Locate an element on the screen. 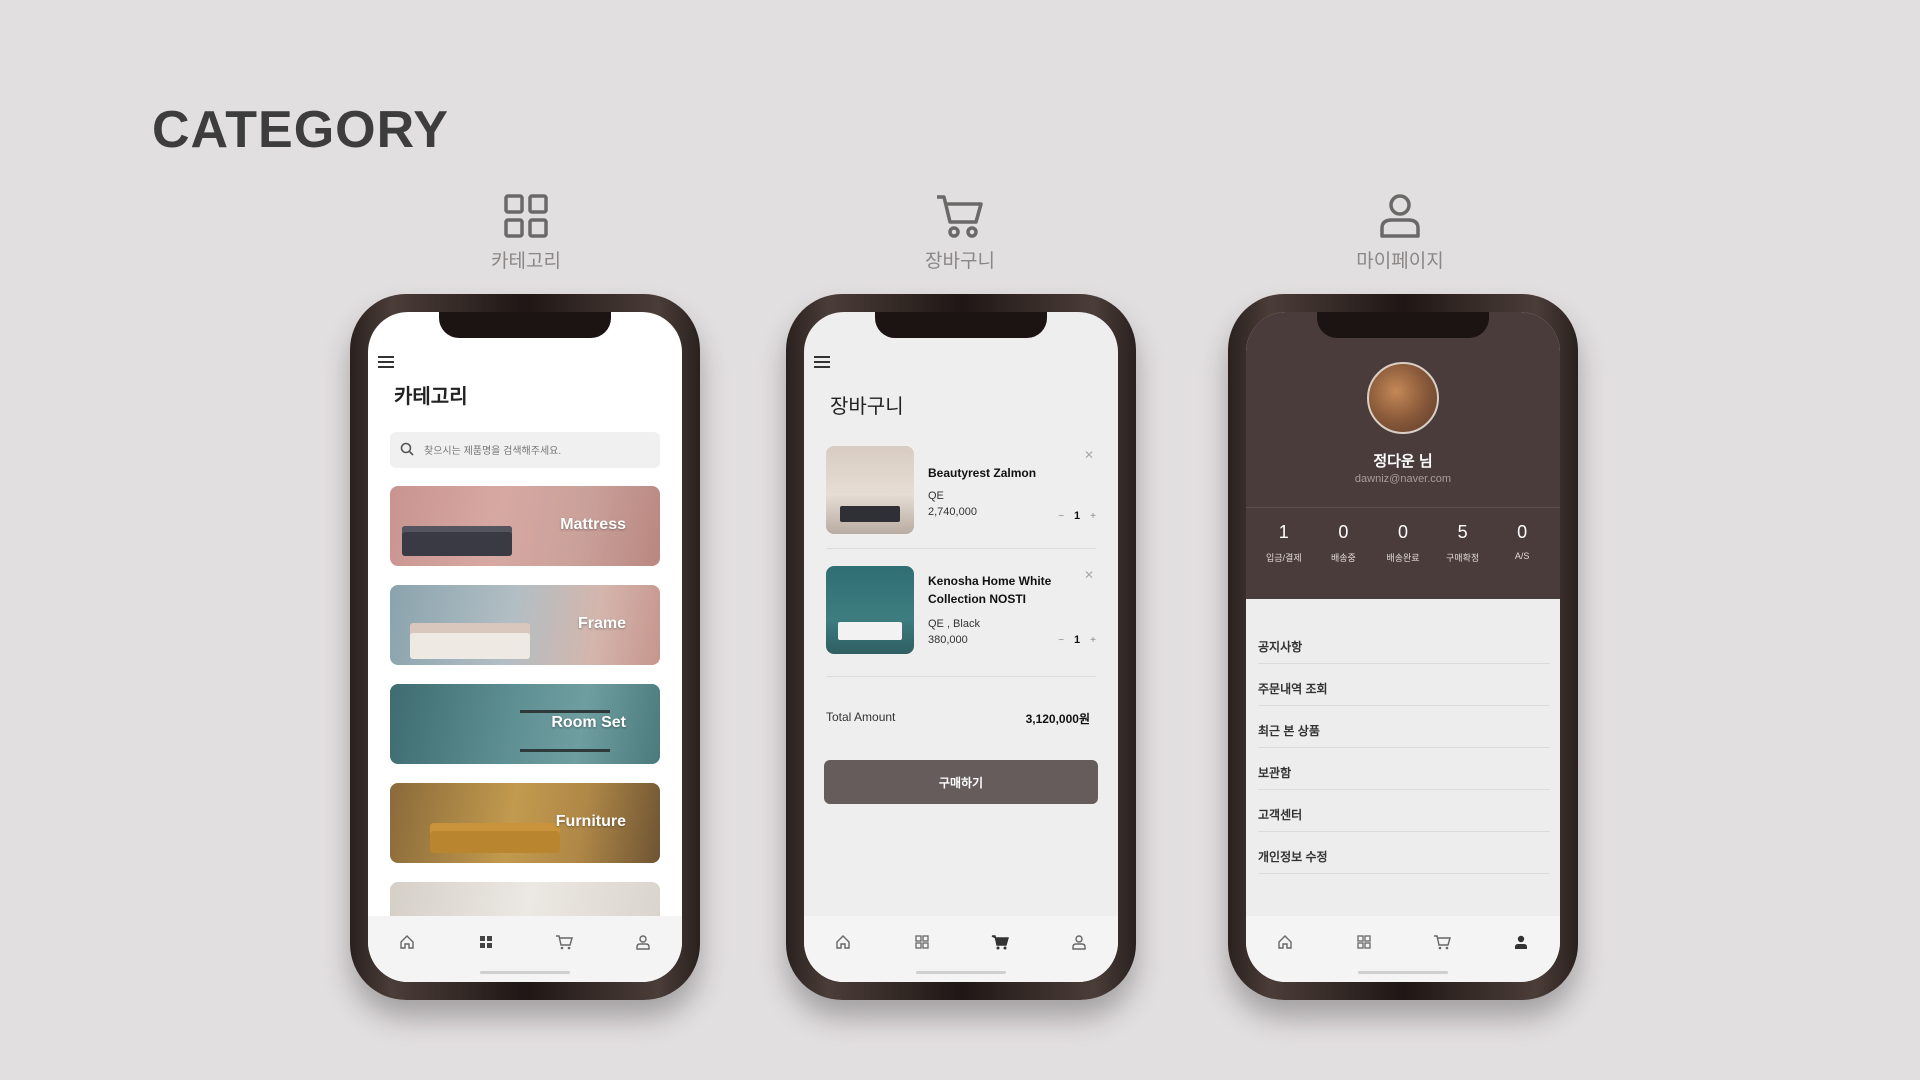 This screenshot has height=1080, width=1920. search-icon is located at coordinates (407, 449).